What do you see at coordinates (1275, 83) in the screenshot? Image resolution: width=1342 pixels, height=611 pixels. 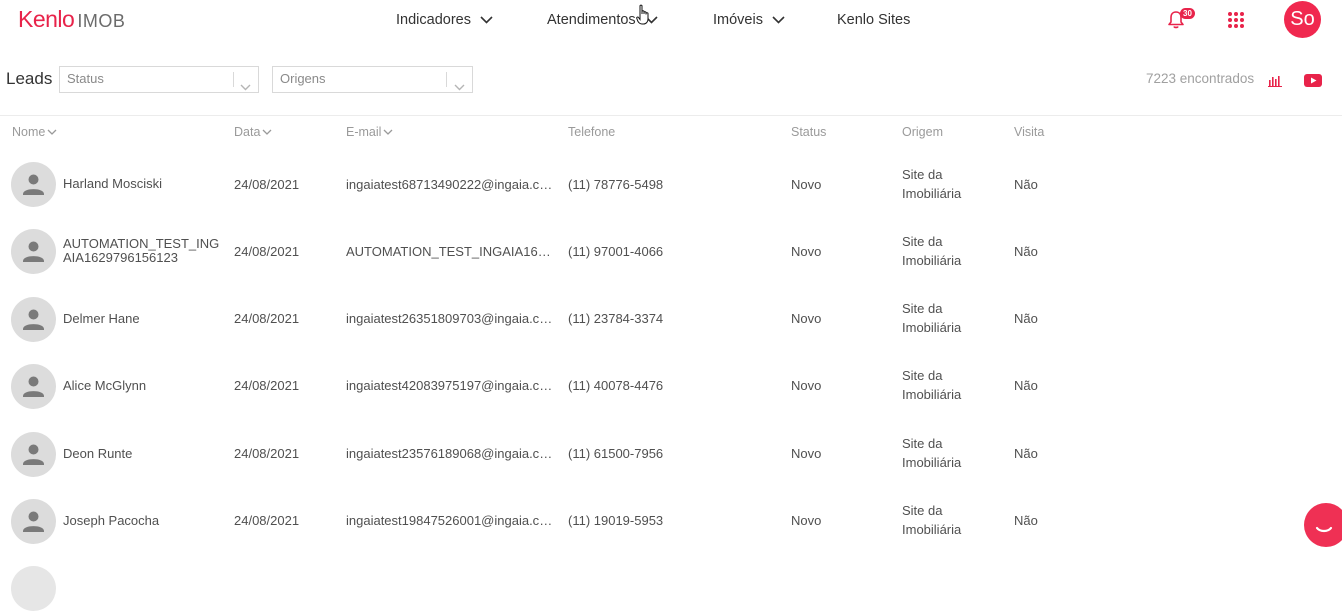 I see `bar-chart-icon` at bounding box center [1275, 83].